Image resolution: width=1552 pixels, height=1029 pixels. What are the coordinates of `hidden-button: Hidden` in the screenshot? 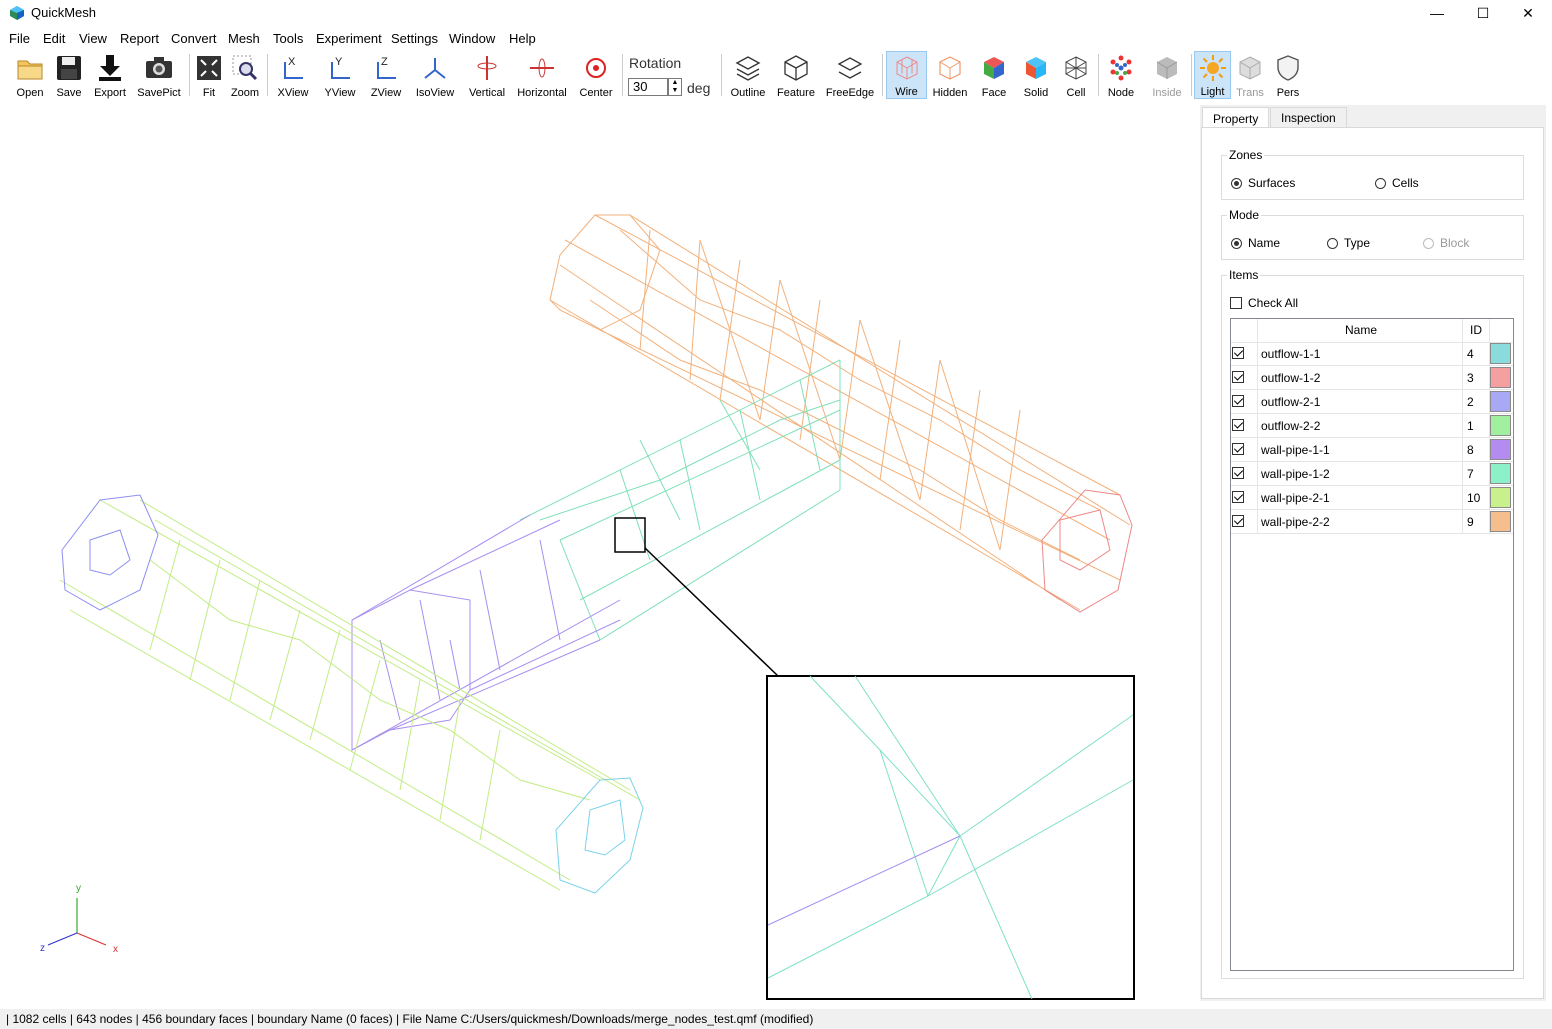 It's located at (950, 75).